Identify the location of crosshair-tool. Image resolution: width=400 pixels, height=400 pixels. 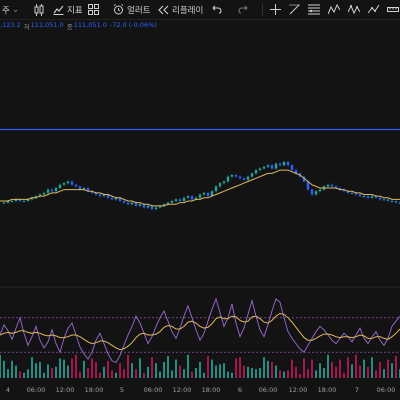
(275, 9).